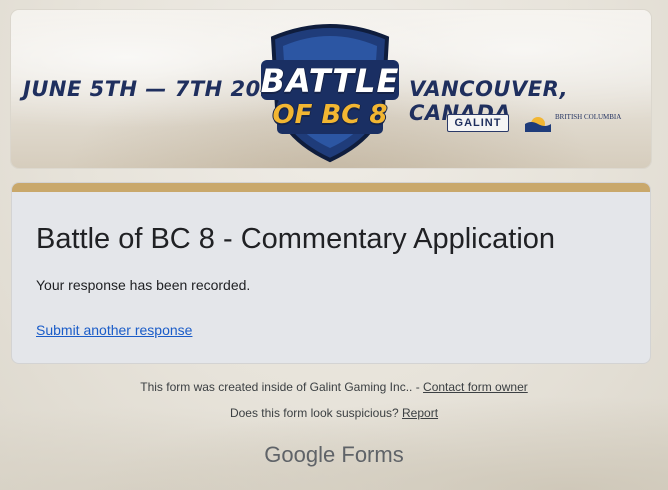 The image size is (668, 490). I want to click on event-logo: BATTLE OF BC 8, so click(330, 90).